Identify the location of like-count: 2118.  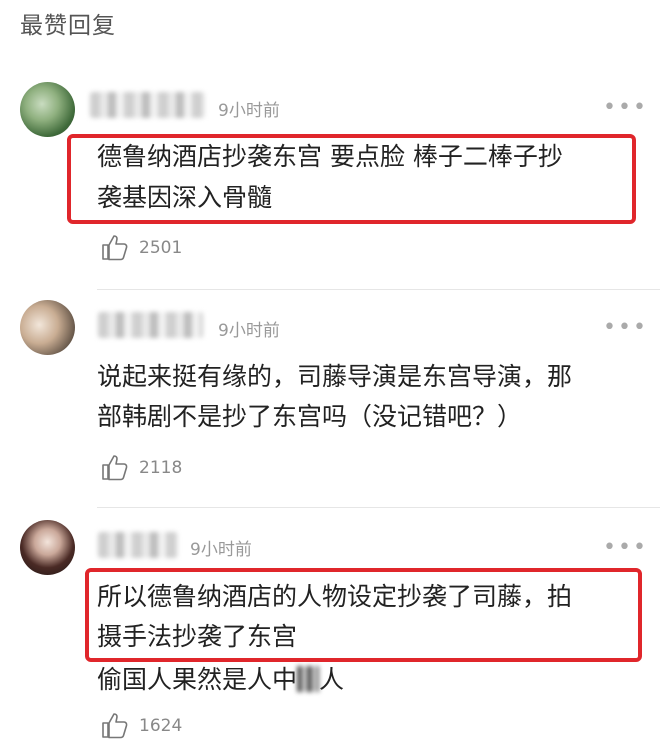
(161, 468).